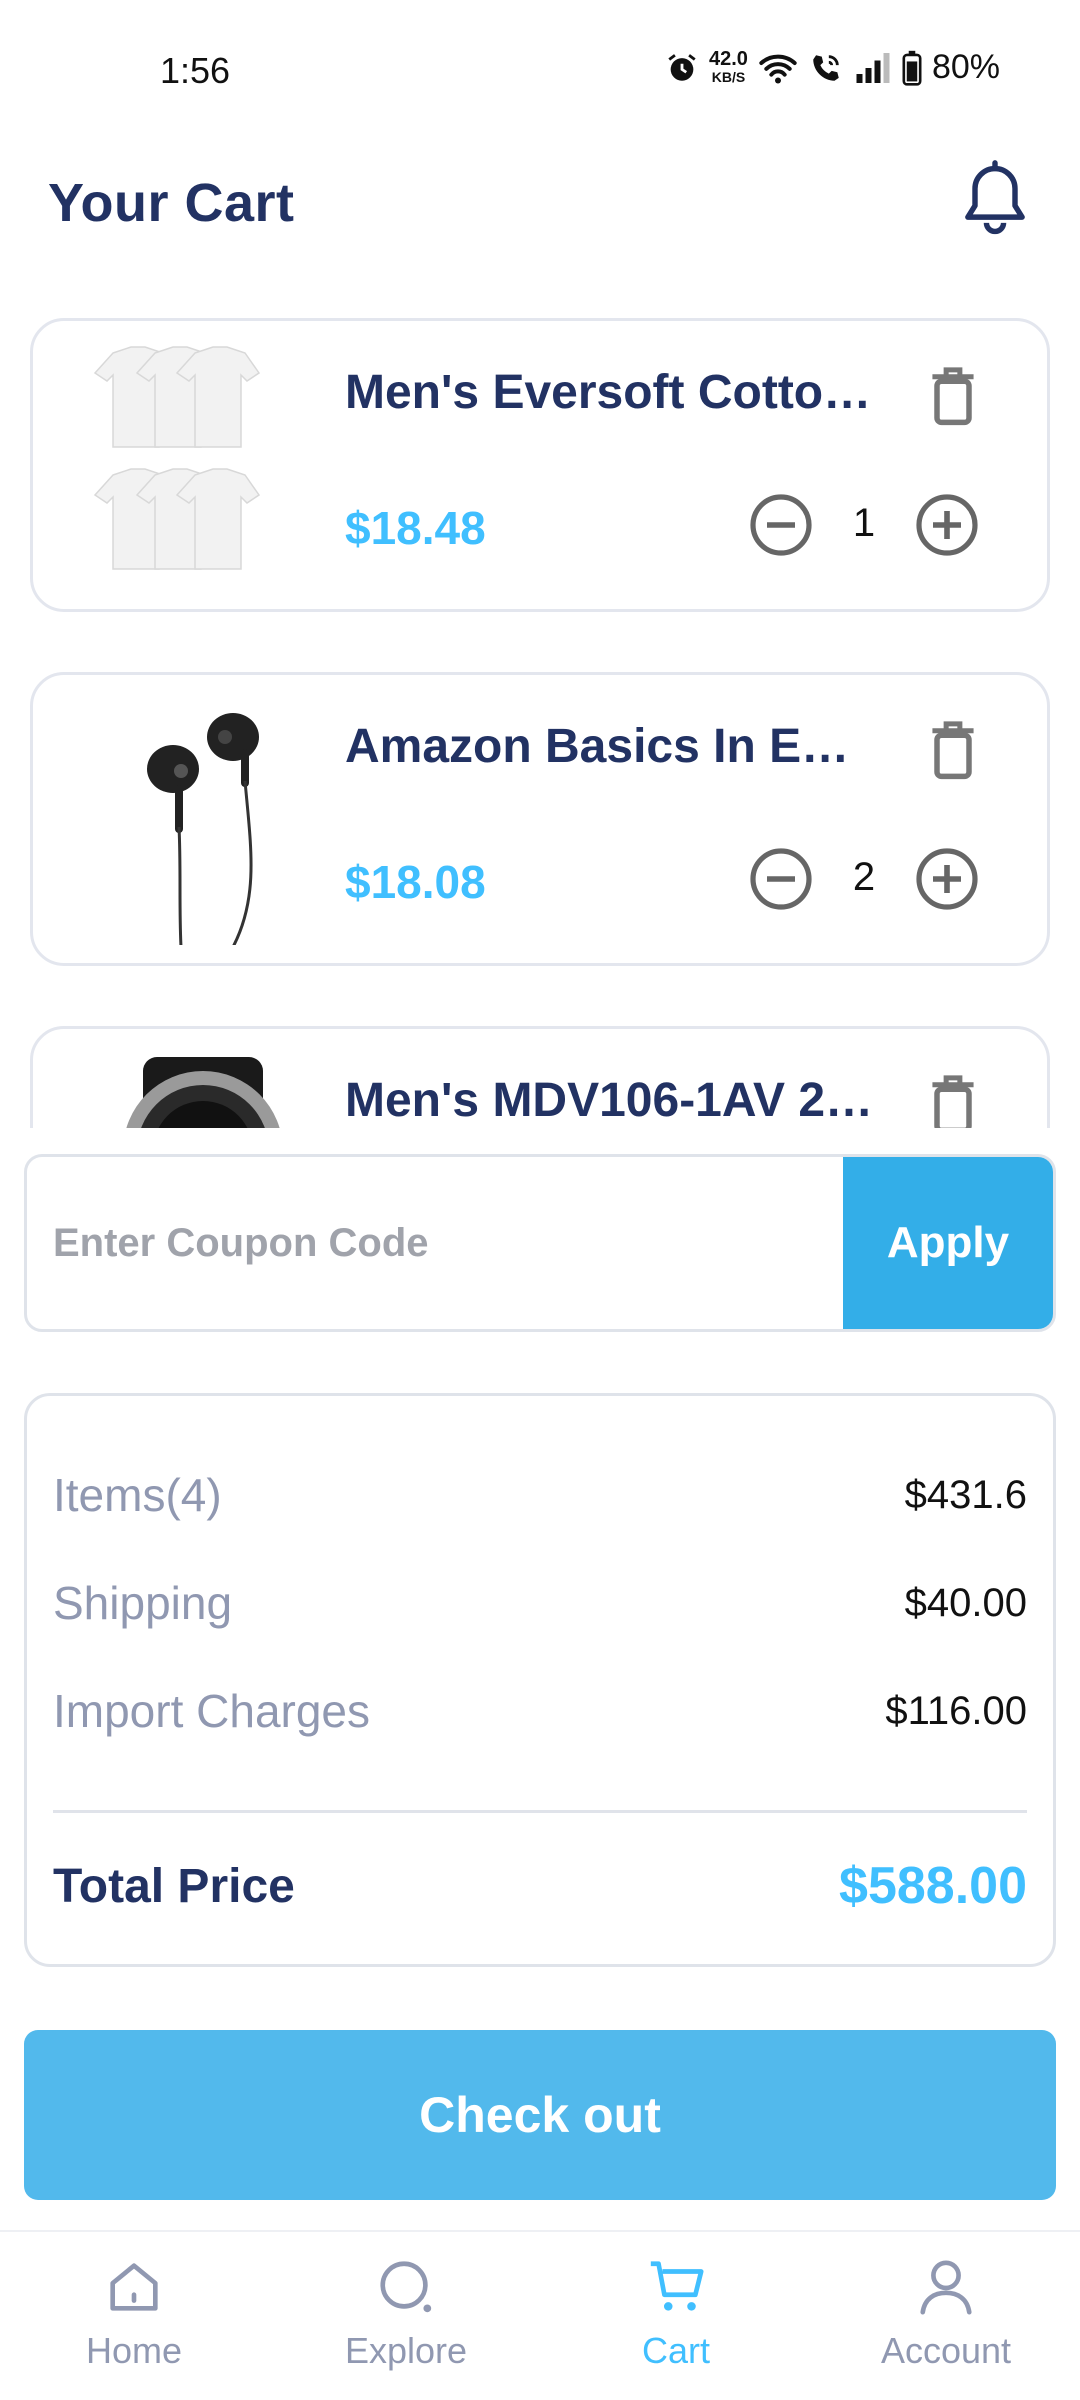  Describe the element at coordinates (728, 66) in the screenshot. I see `network-speed: 42.0 KB/S` at that location.